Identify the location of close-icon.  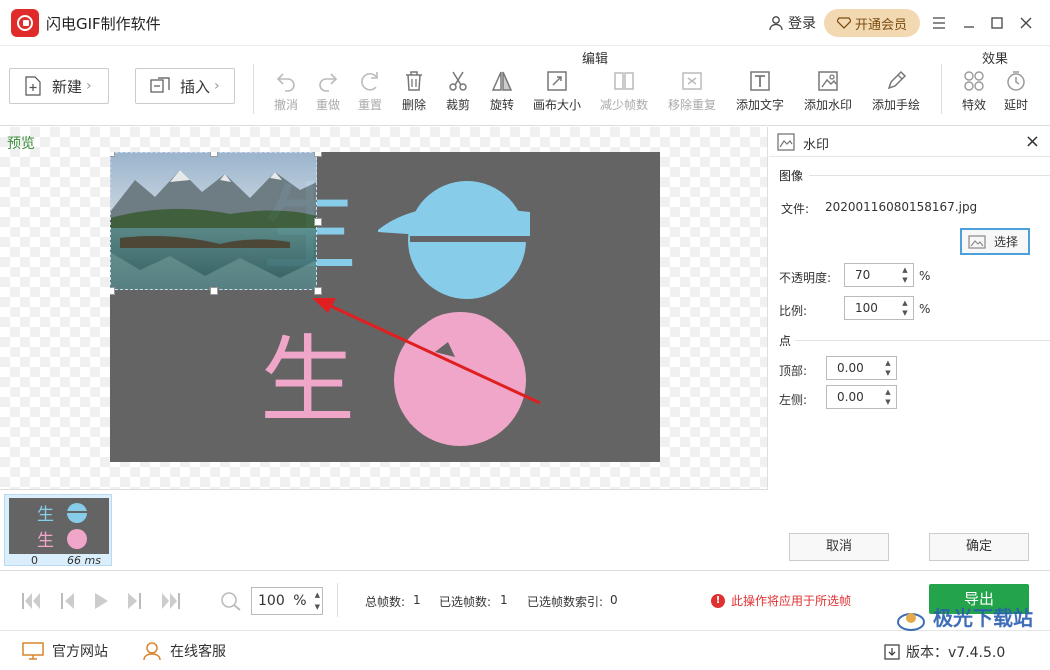
(1026, 23).